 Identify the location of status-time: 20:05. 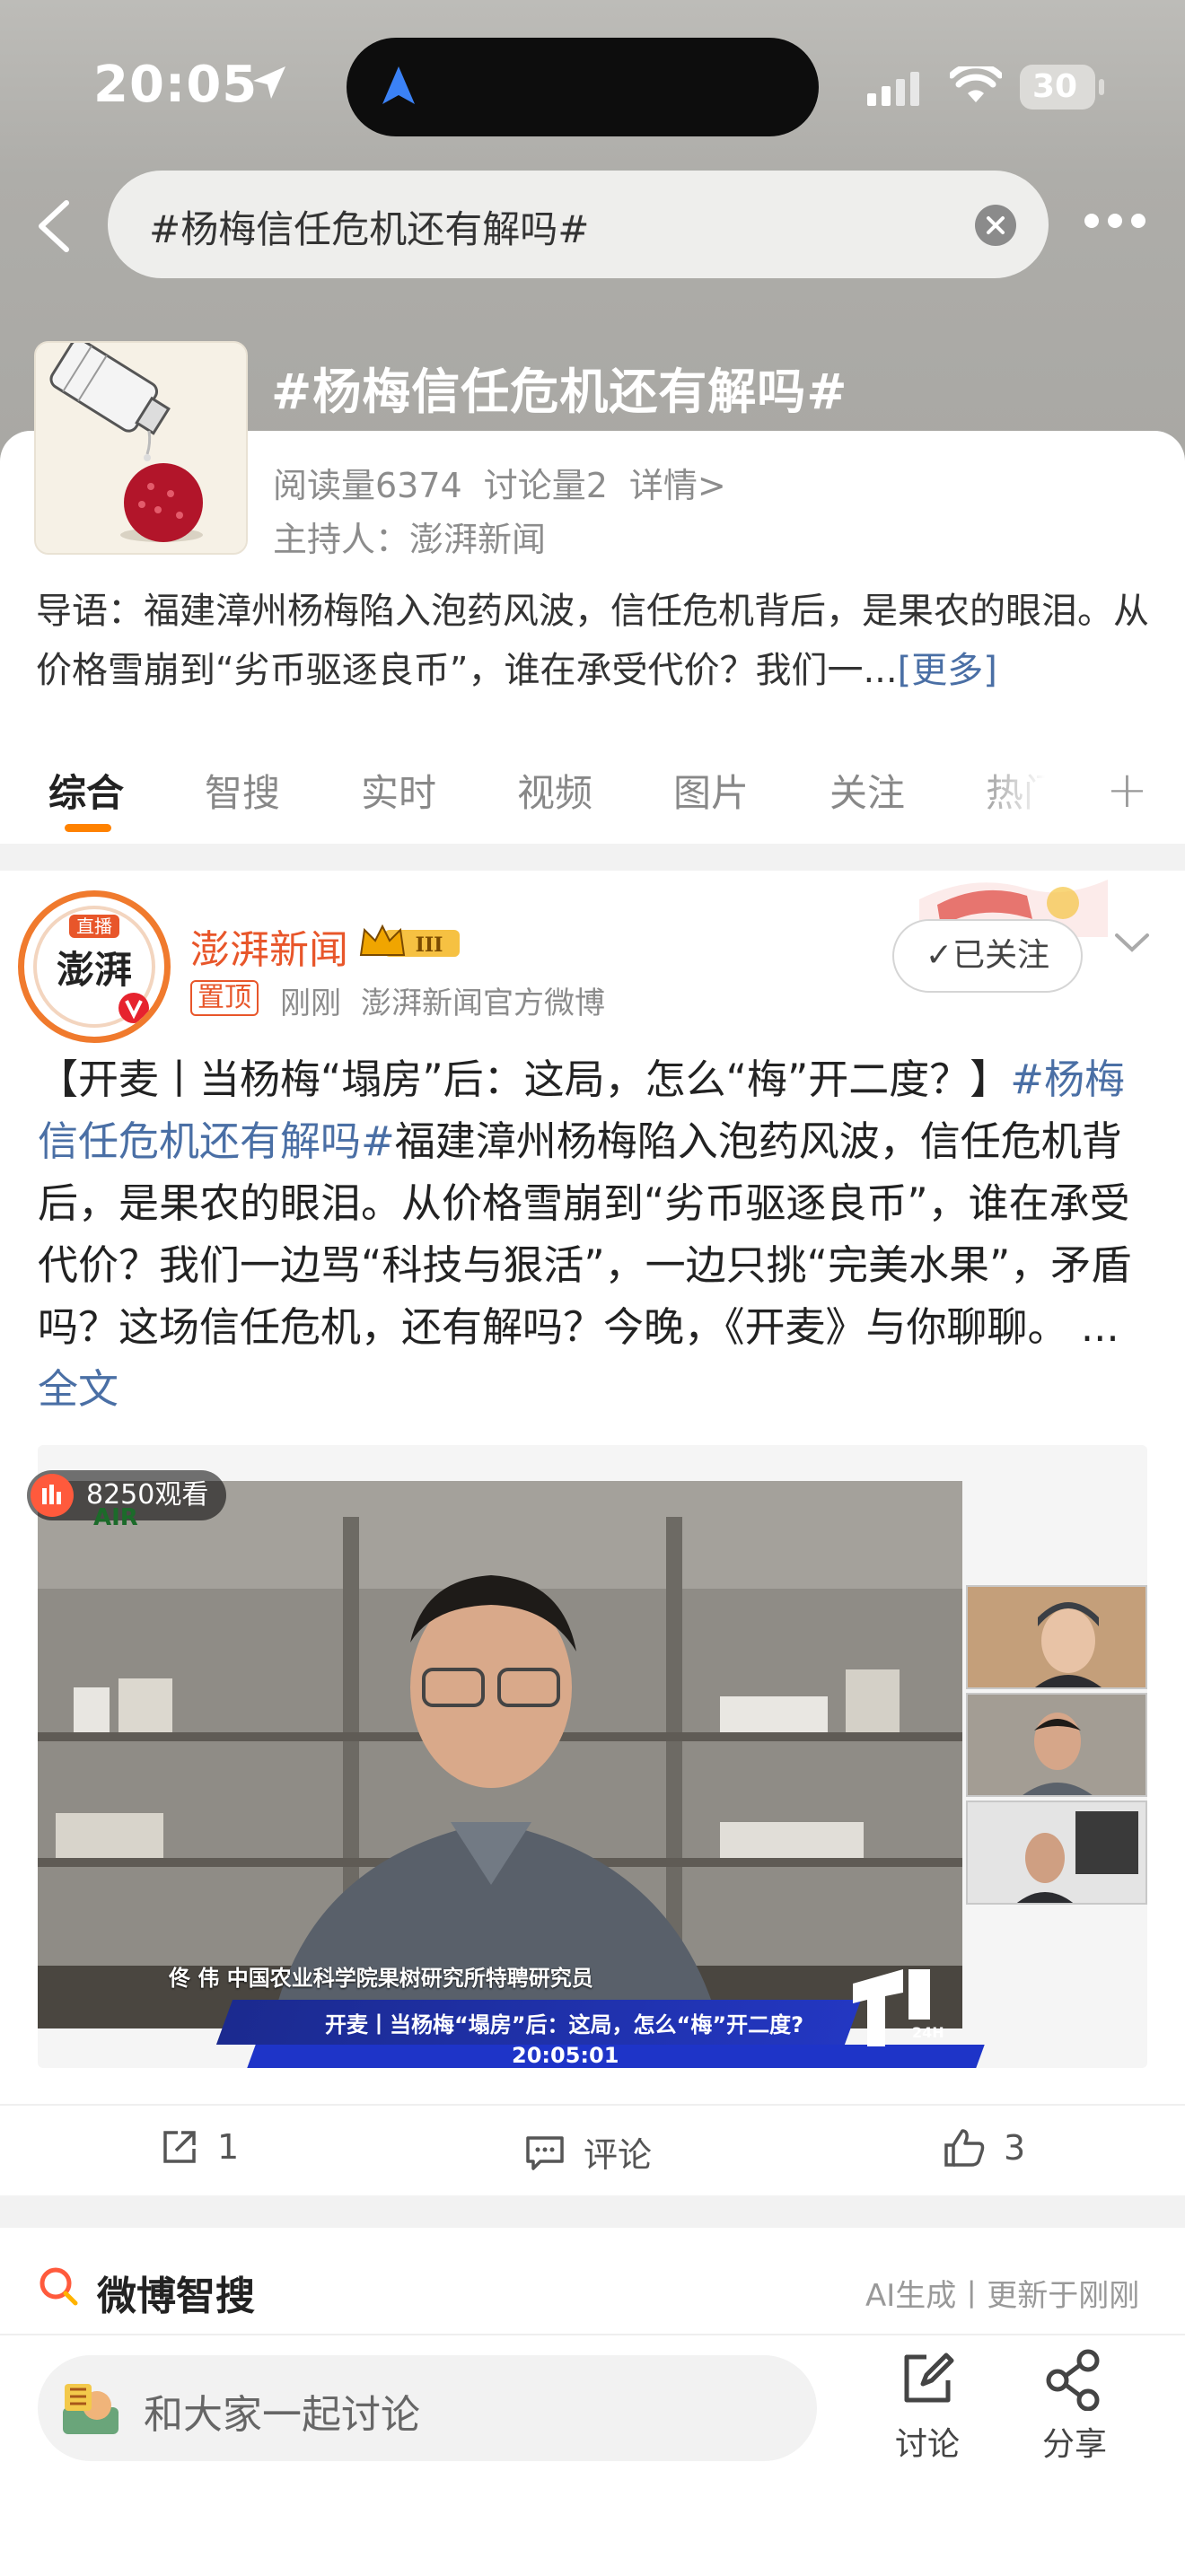
(176, 85).